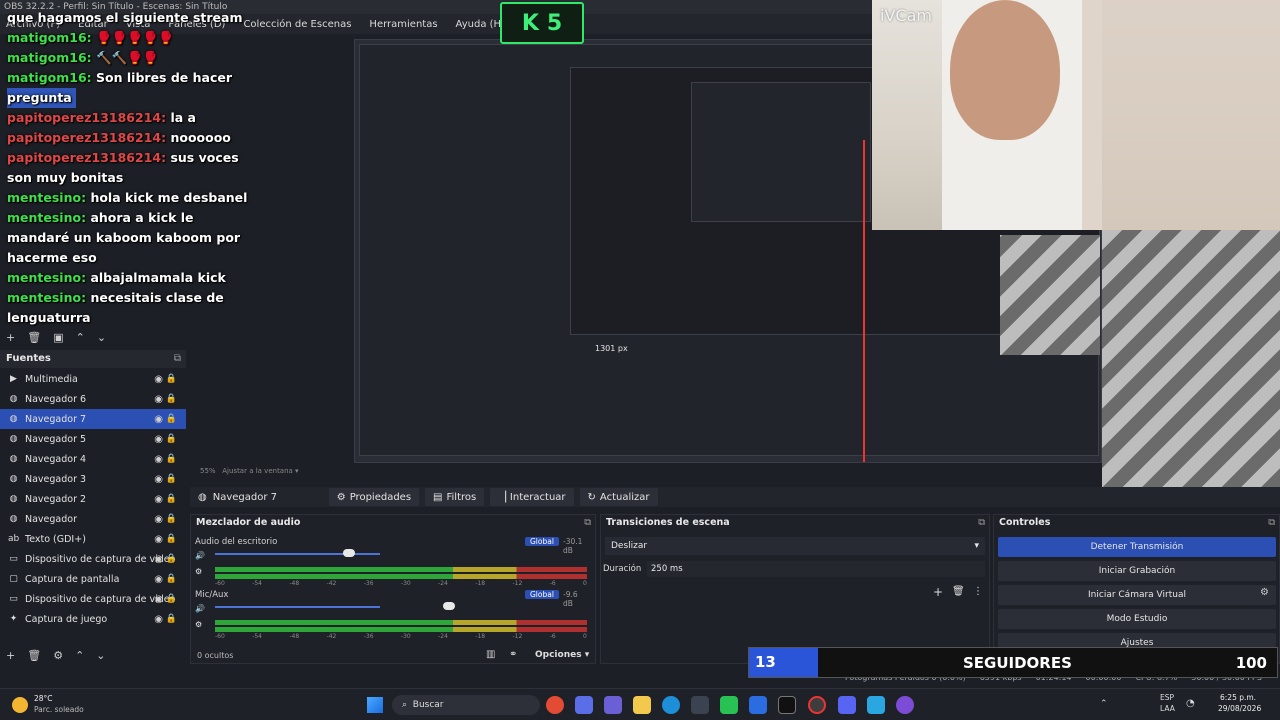 Image resolution: width=1280 pixels, height=720 pixels. What do you see at coordinates (43, 698) in the screenshot?
I see `weather-temp: 28°C` at bounding box center [43, 698].